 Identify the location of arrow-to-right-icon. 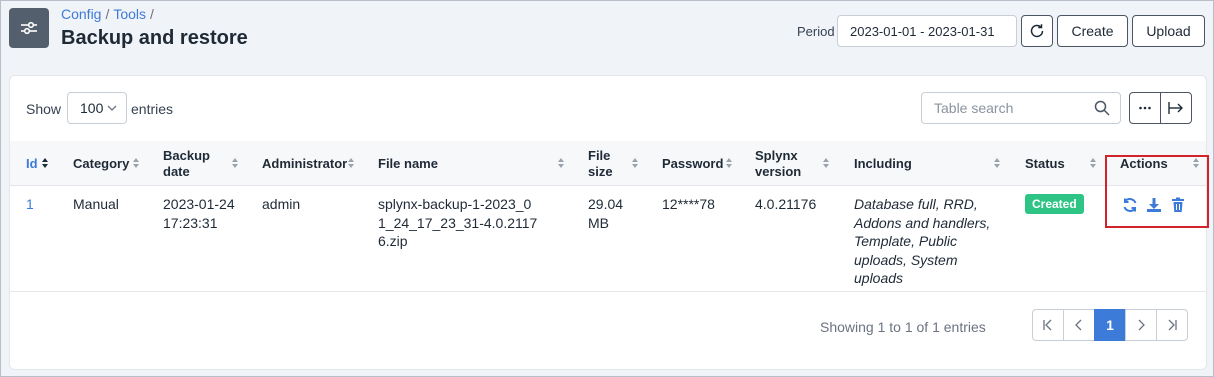
(1175, 108).